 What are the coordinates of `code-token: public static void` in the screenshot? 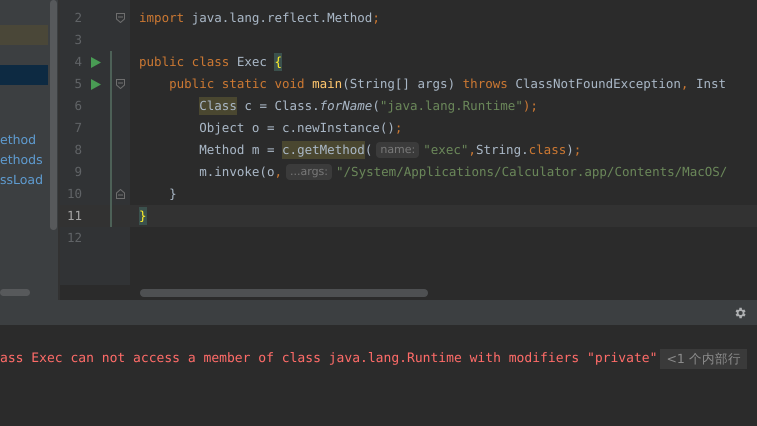 It's located at (237, 83).